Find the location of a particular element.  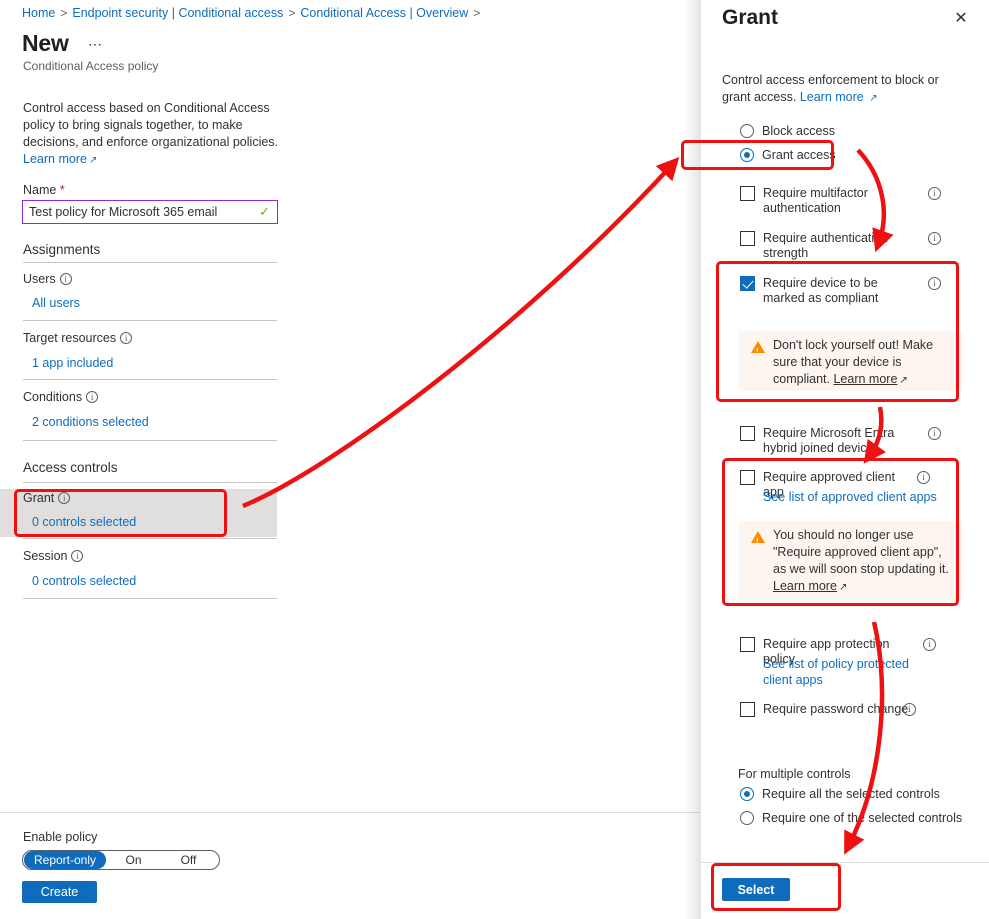

conditions-row-value: 2 conditions selected is located at coordinates (90, 422).